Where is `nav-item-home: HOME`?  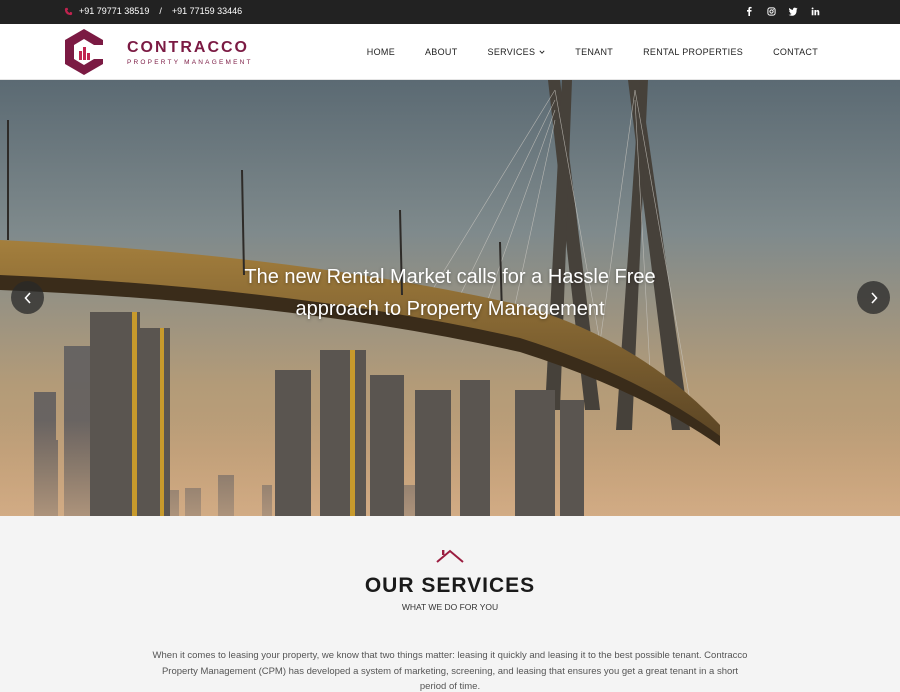
nav-item-home: HOME is located at coordinates (381, 52).